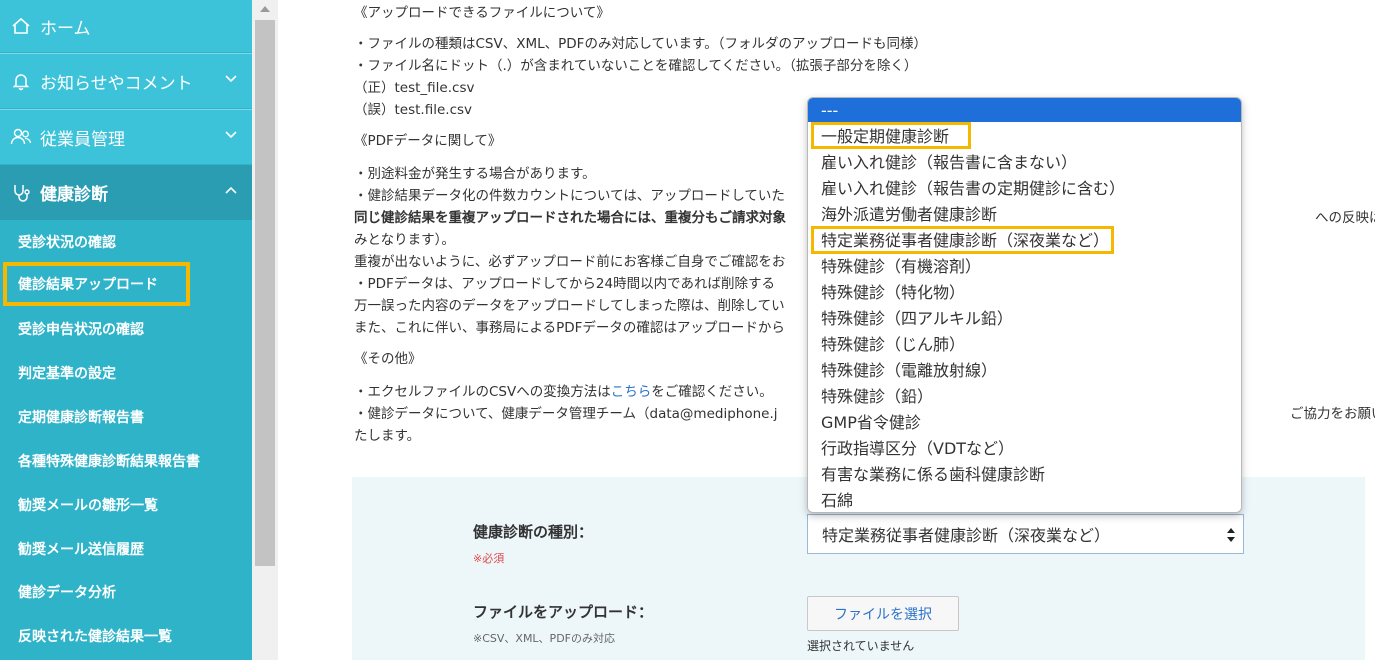 The width and height of the screenshot is (1375, 660). Describe the element at coordinates (428, 141) in the screenshot. I see `pdf-heading: 《PDFデータに関して》` at that location.